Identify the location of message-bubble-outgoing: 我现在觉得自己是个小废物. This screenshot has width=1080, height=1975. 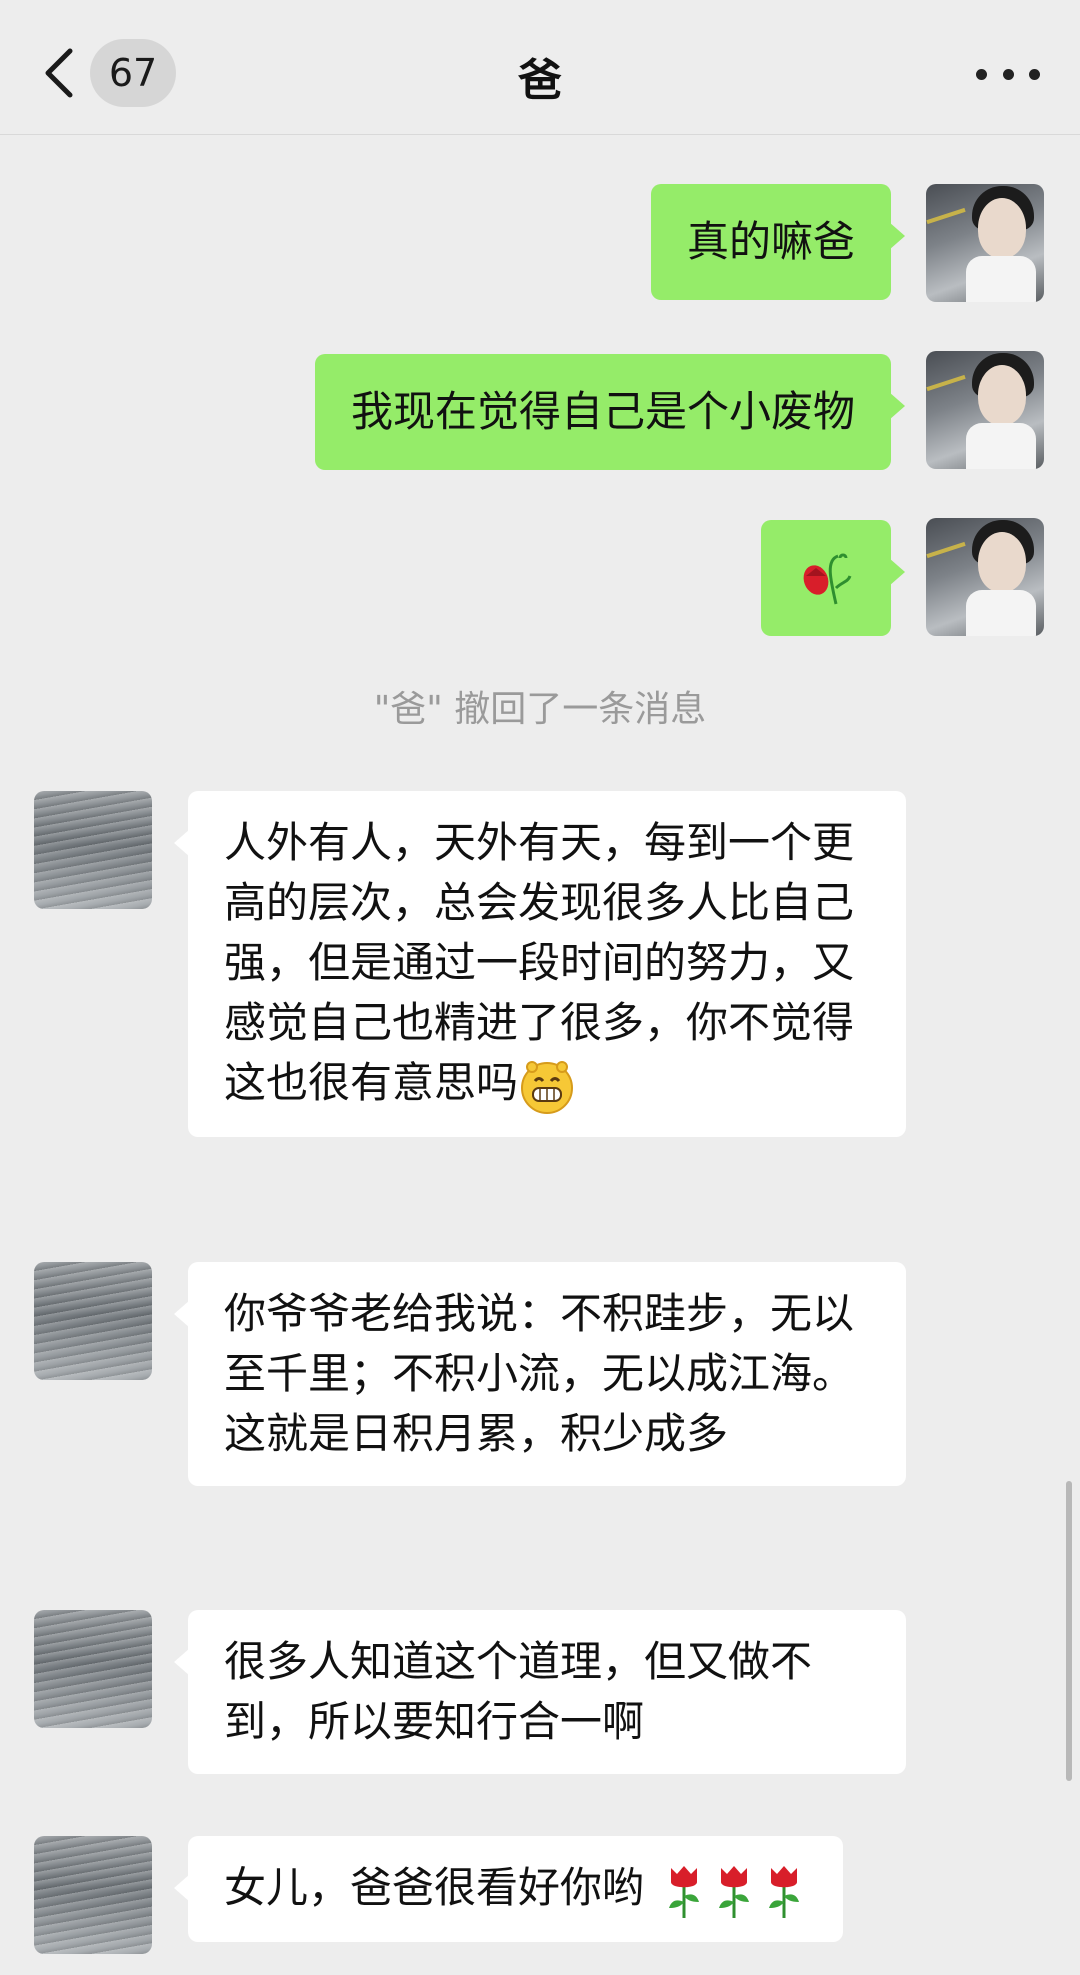
(610, 412).